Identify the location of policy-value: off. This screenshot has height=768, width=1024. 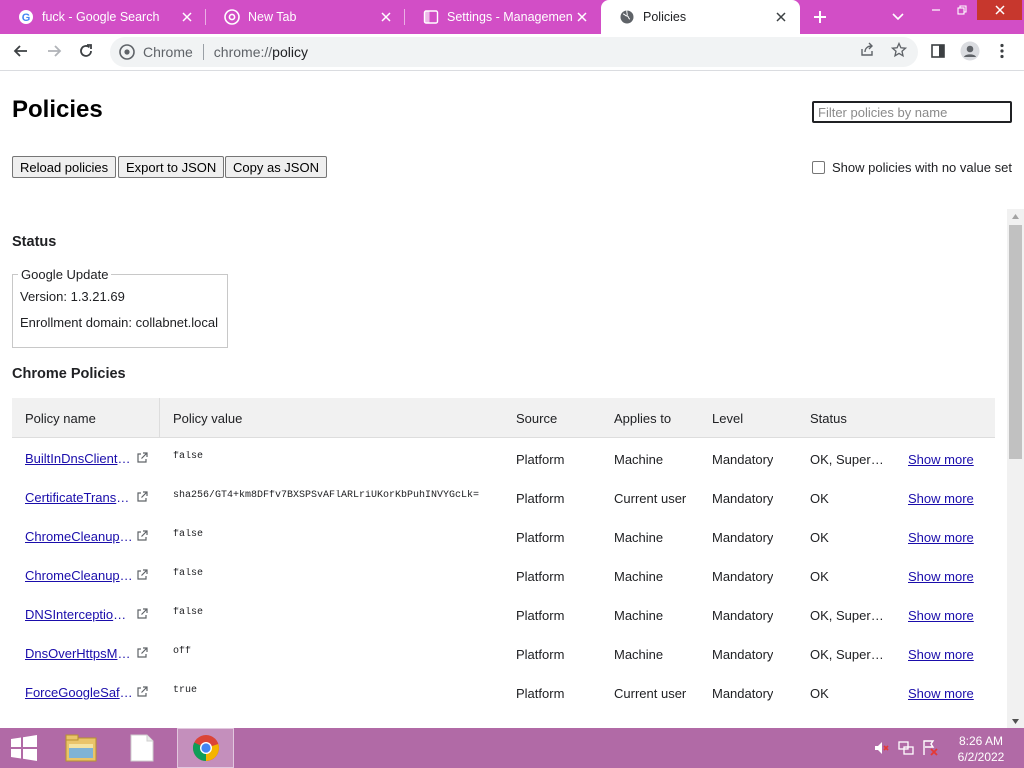
(182, 651).